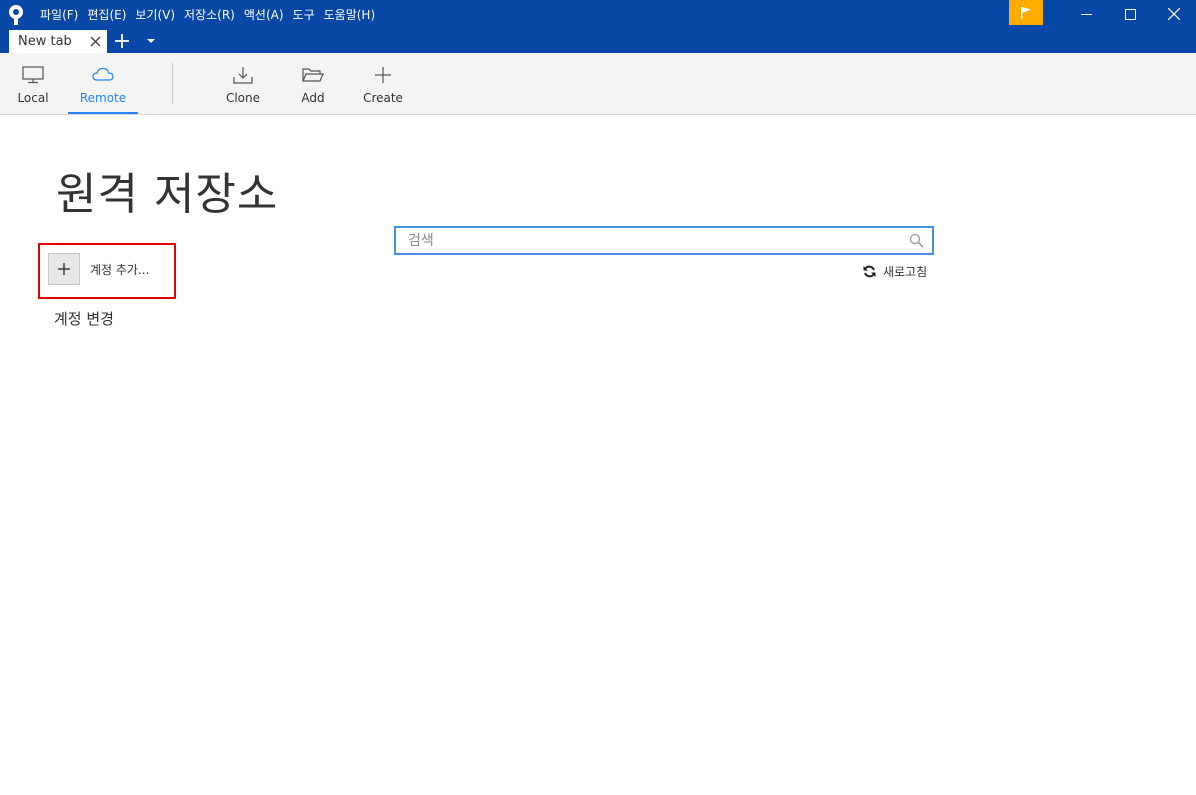  Describe the element at coordinates (383, 98) in the screenshot. I see `create-label: Create` at that location.